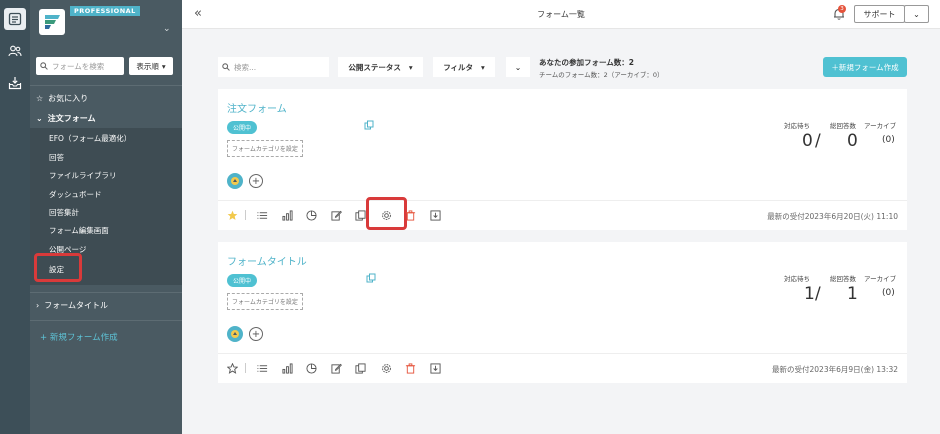  I want to click on app-logo, so click(52, 22).